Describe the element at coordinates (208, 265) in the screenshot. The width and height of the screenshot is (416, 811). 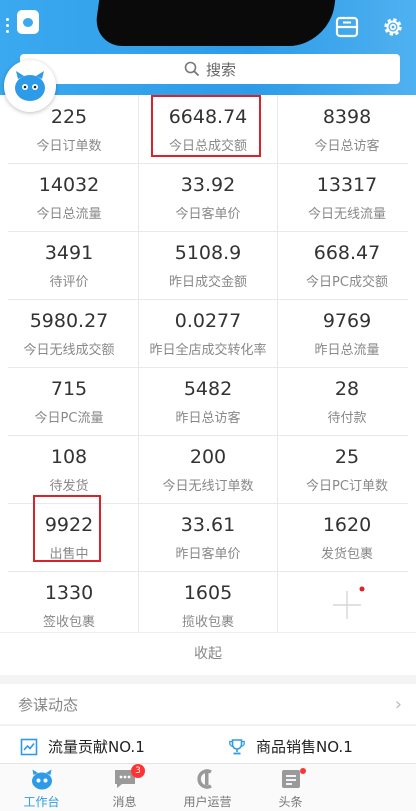
I see `metric-cell: 5108.9 昨日成交金额` at that location.